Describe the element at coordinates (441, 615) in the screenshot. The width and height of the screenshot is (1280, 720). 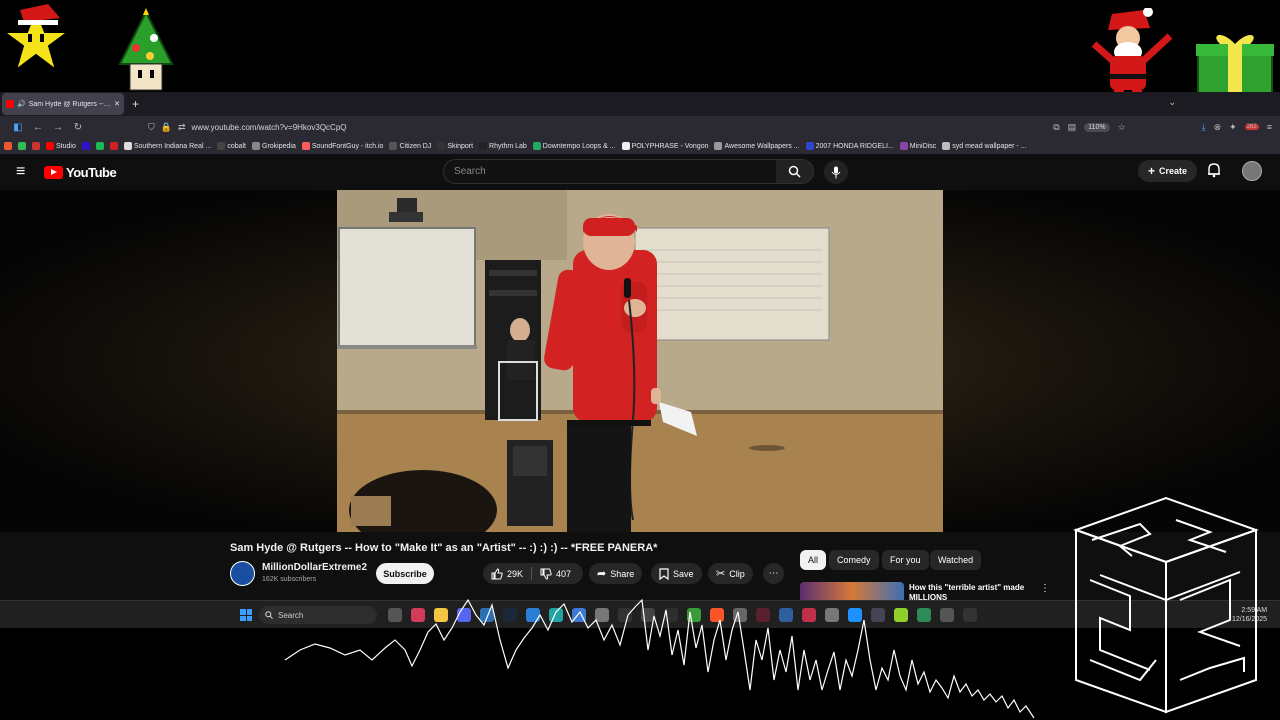
I see `file-explorer-icon` at that location.